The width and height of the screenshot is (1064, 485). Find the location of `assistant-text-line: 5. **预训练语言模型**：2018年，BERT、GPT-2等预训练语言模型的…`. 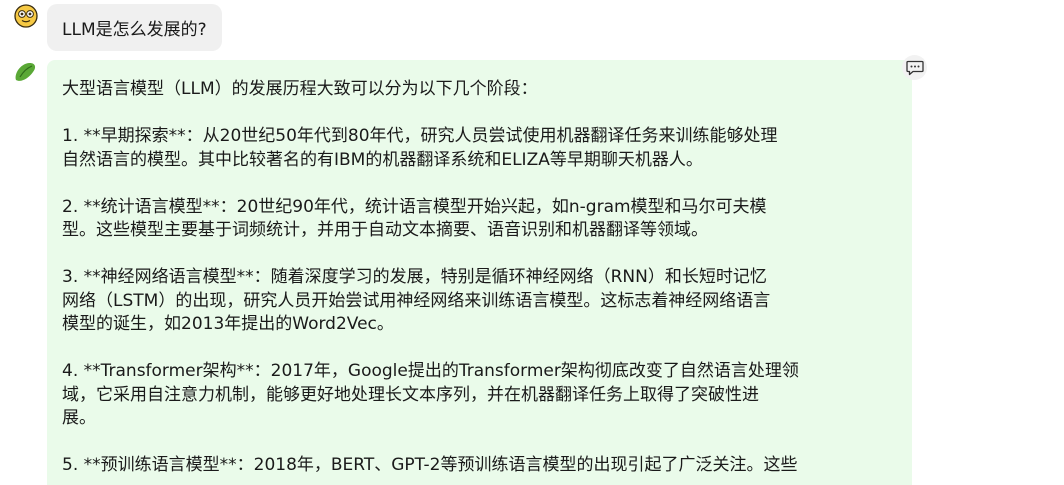

assistant-text-line: 5. **预训练语言模型**：2018年，BERT、GPT-2等预训练语言模型的… is located at coordinates (430, 465).